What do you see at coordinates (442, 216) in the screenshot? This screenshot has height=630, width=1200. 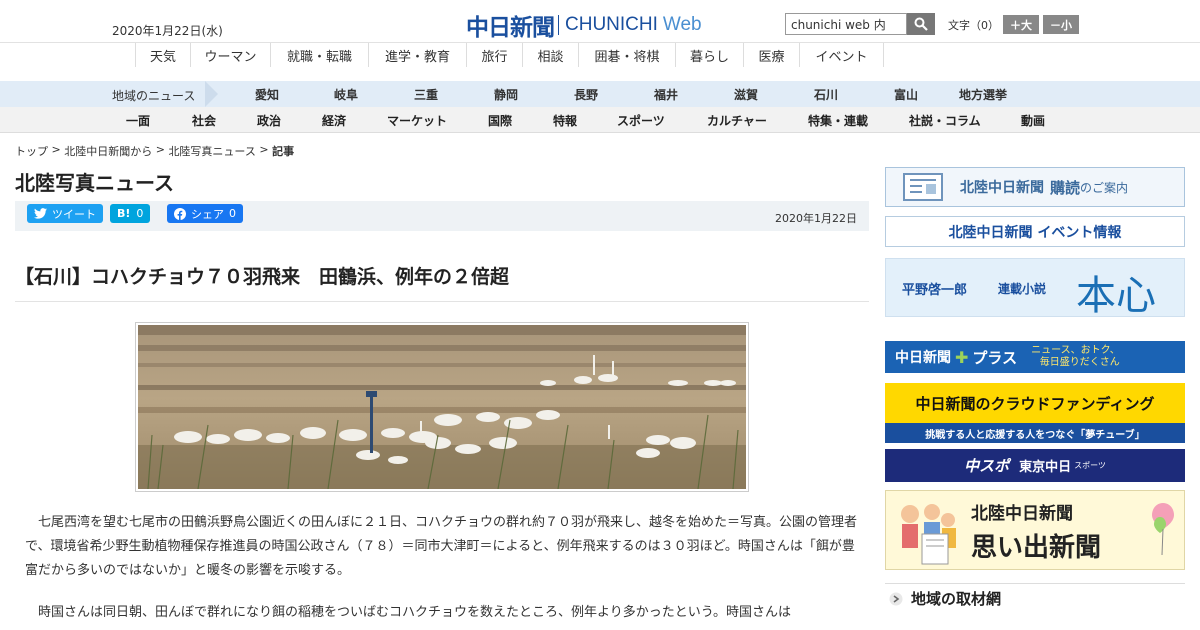 I see `share-bar: ツイート B! 0 シェア 0 2020年1月22日` at bounding box center [442, 216].